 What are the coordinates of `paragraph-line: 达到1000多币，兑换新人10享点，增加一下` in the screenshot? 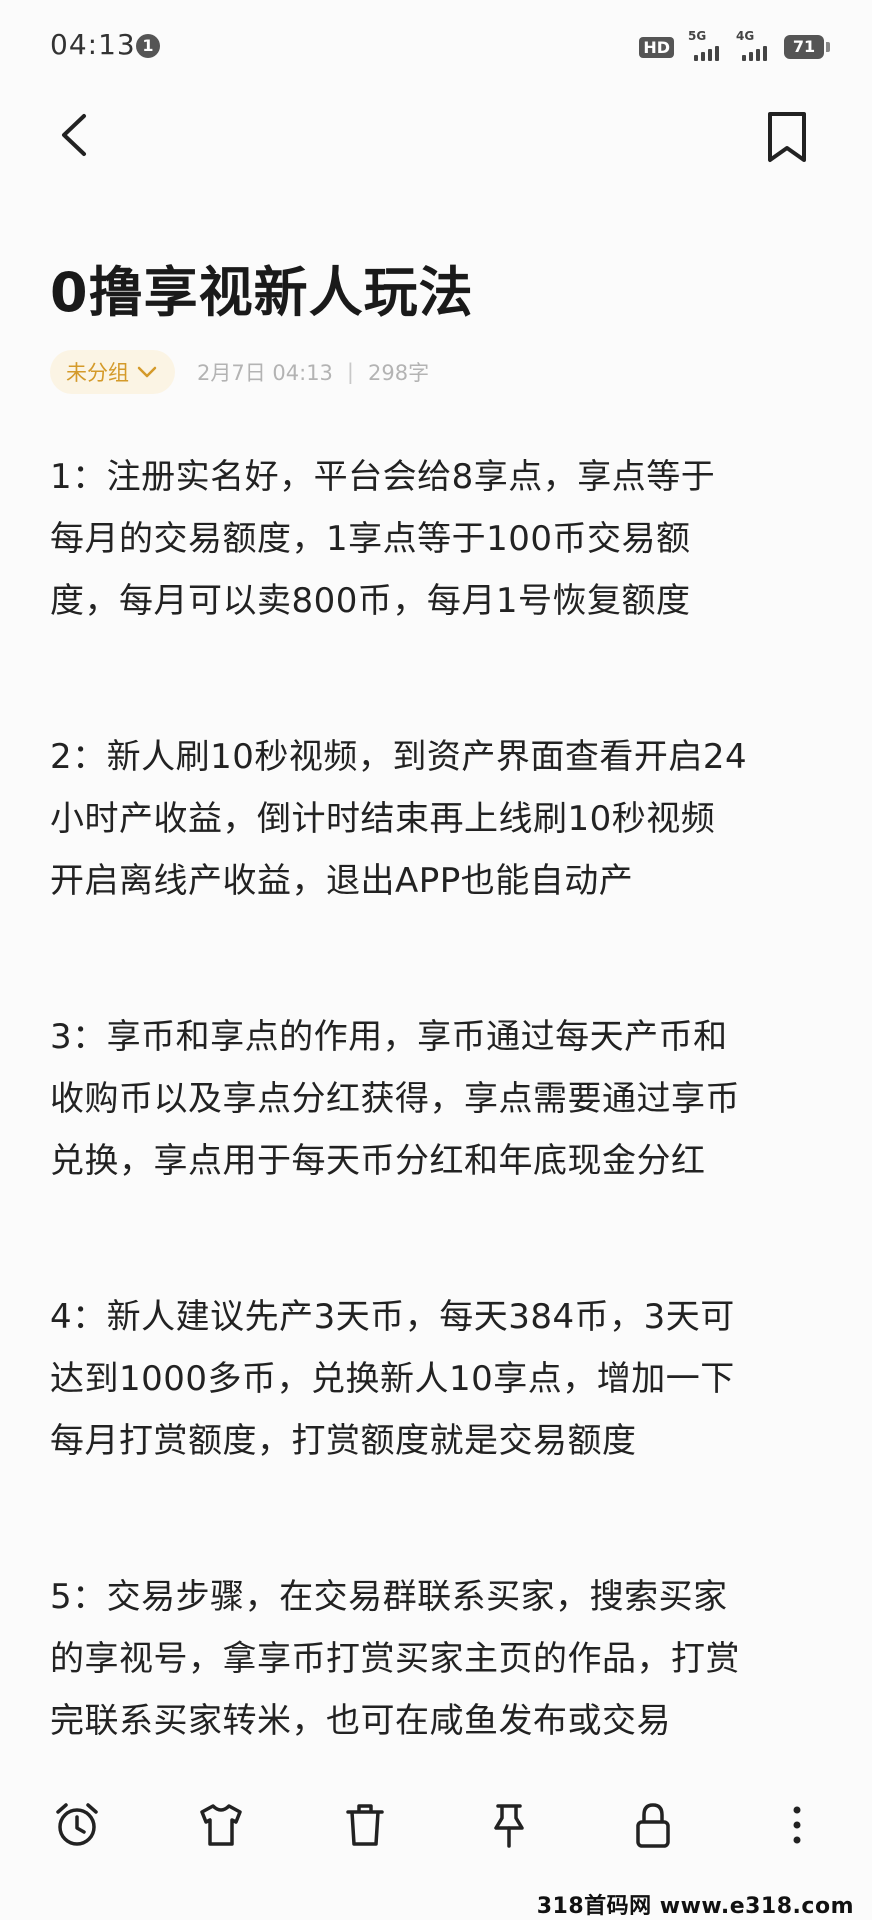 It's located at (392, 1379).